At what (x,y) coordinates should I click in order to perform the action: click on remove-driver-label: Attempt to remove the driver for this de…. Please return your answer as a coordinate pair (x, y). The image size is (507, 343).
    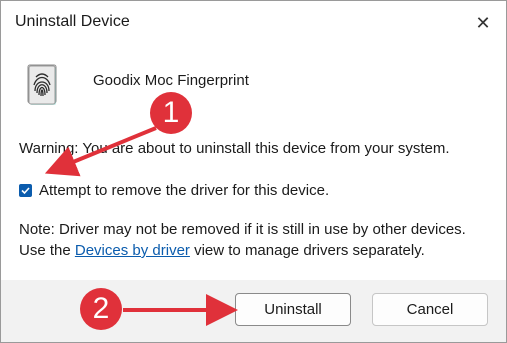
    Looking at the image, I should click on (184, 190).